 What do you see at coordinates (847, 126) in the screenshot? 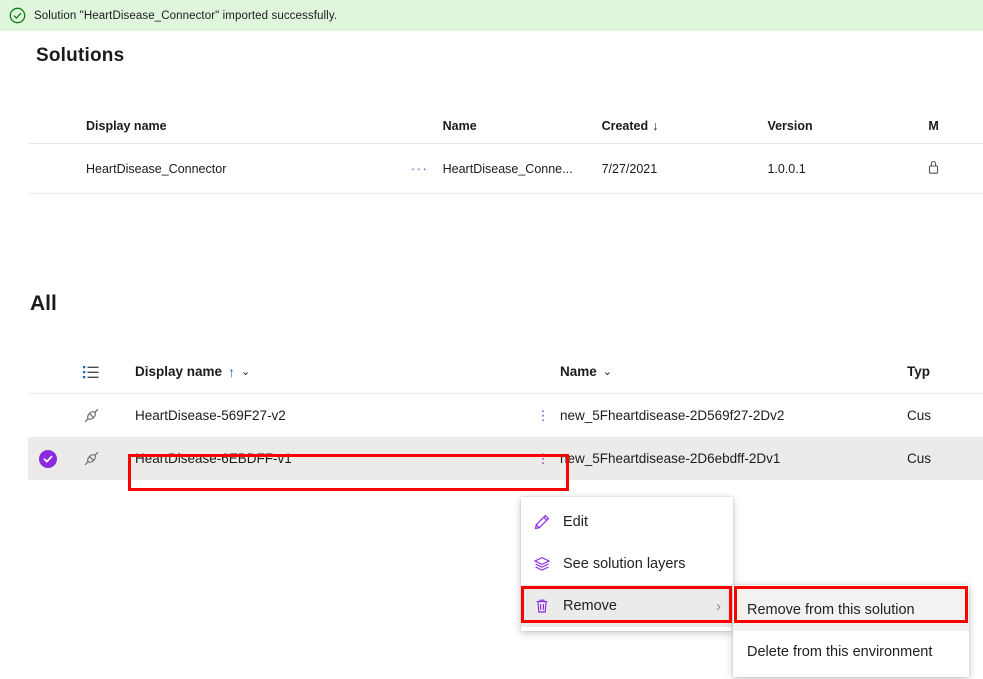
I see `column-header-version: Version` at bounding box center [847, 126].